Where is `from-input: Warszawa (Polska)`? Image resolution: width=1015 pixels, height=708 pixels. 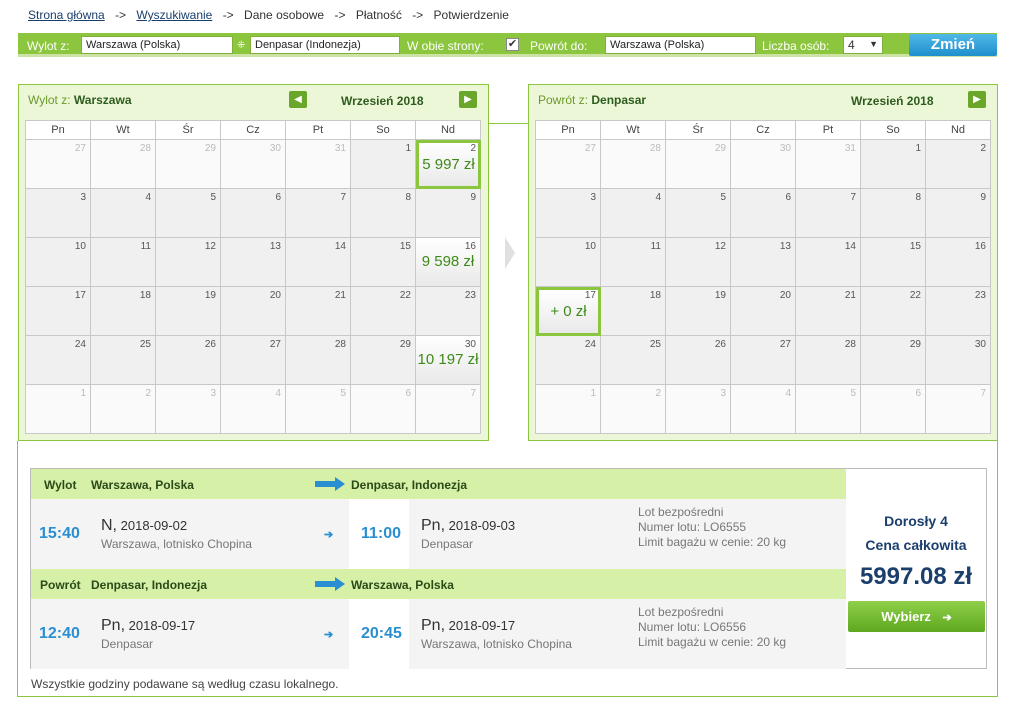
from-input: Warszawa (Polska) is located at coordinates (157, 45).